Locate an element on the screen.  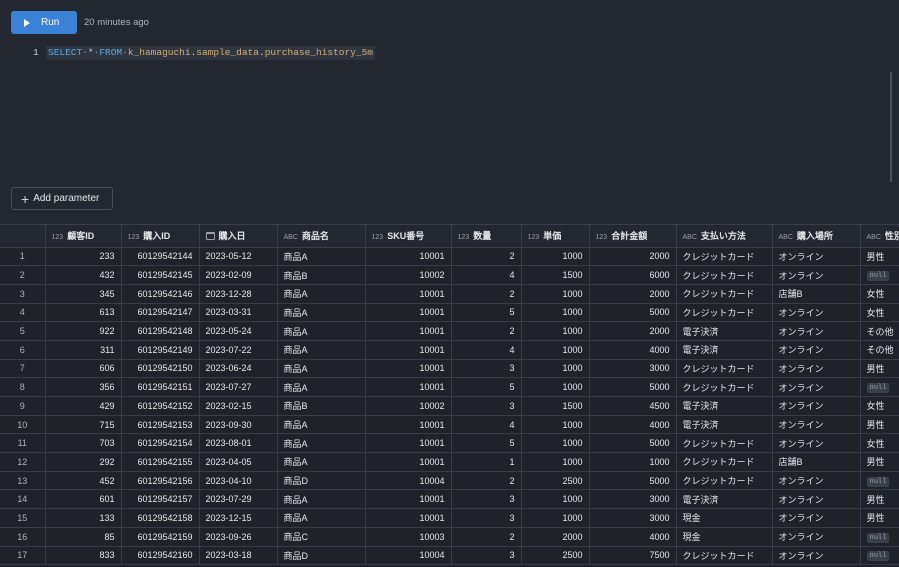
table-cell: 10004 is located at coordinates (408, 481).